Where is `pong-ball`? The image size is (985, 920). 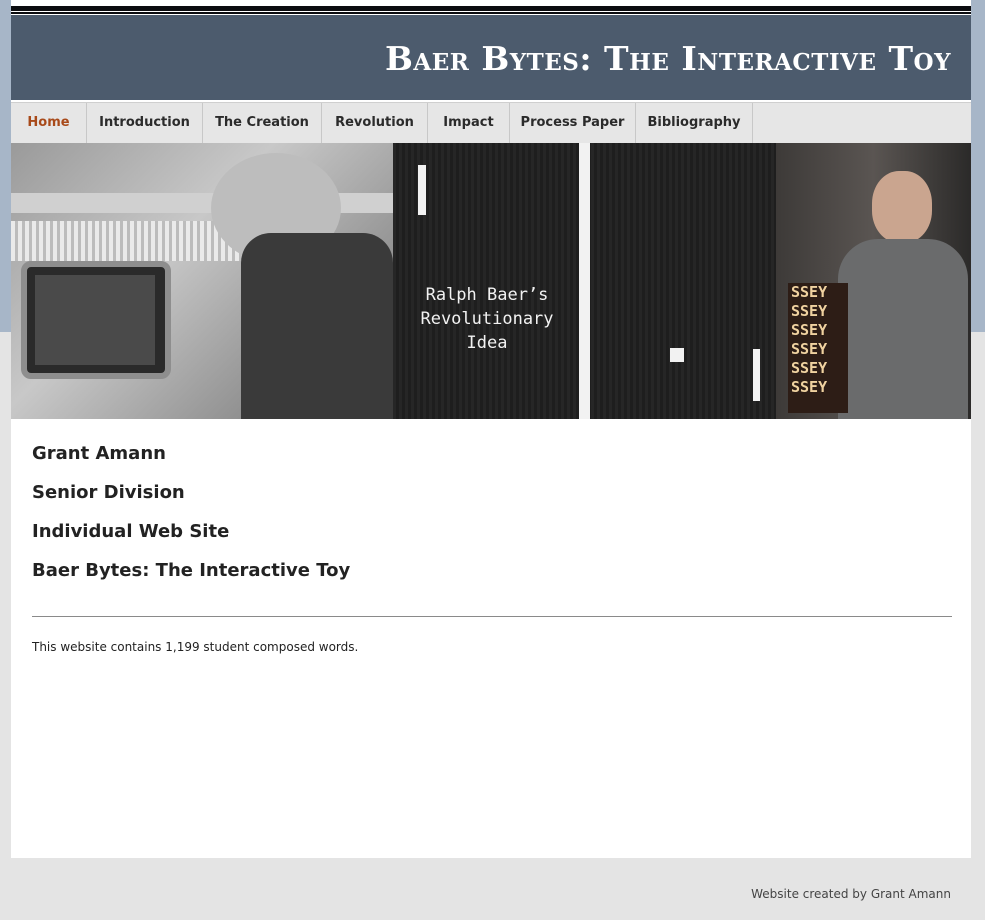
pong-ball is located at coordinates (677, 355).